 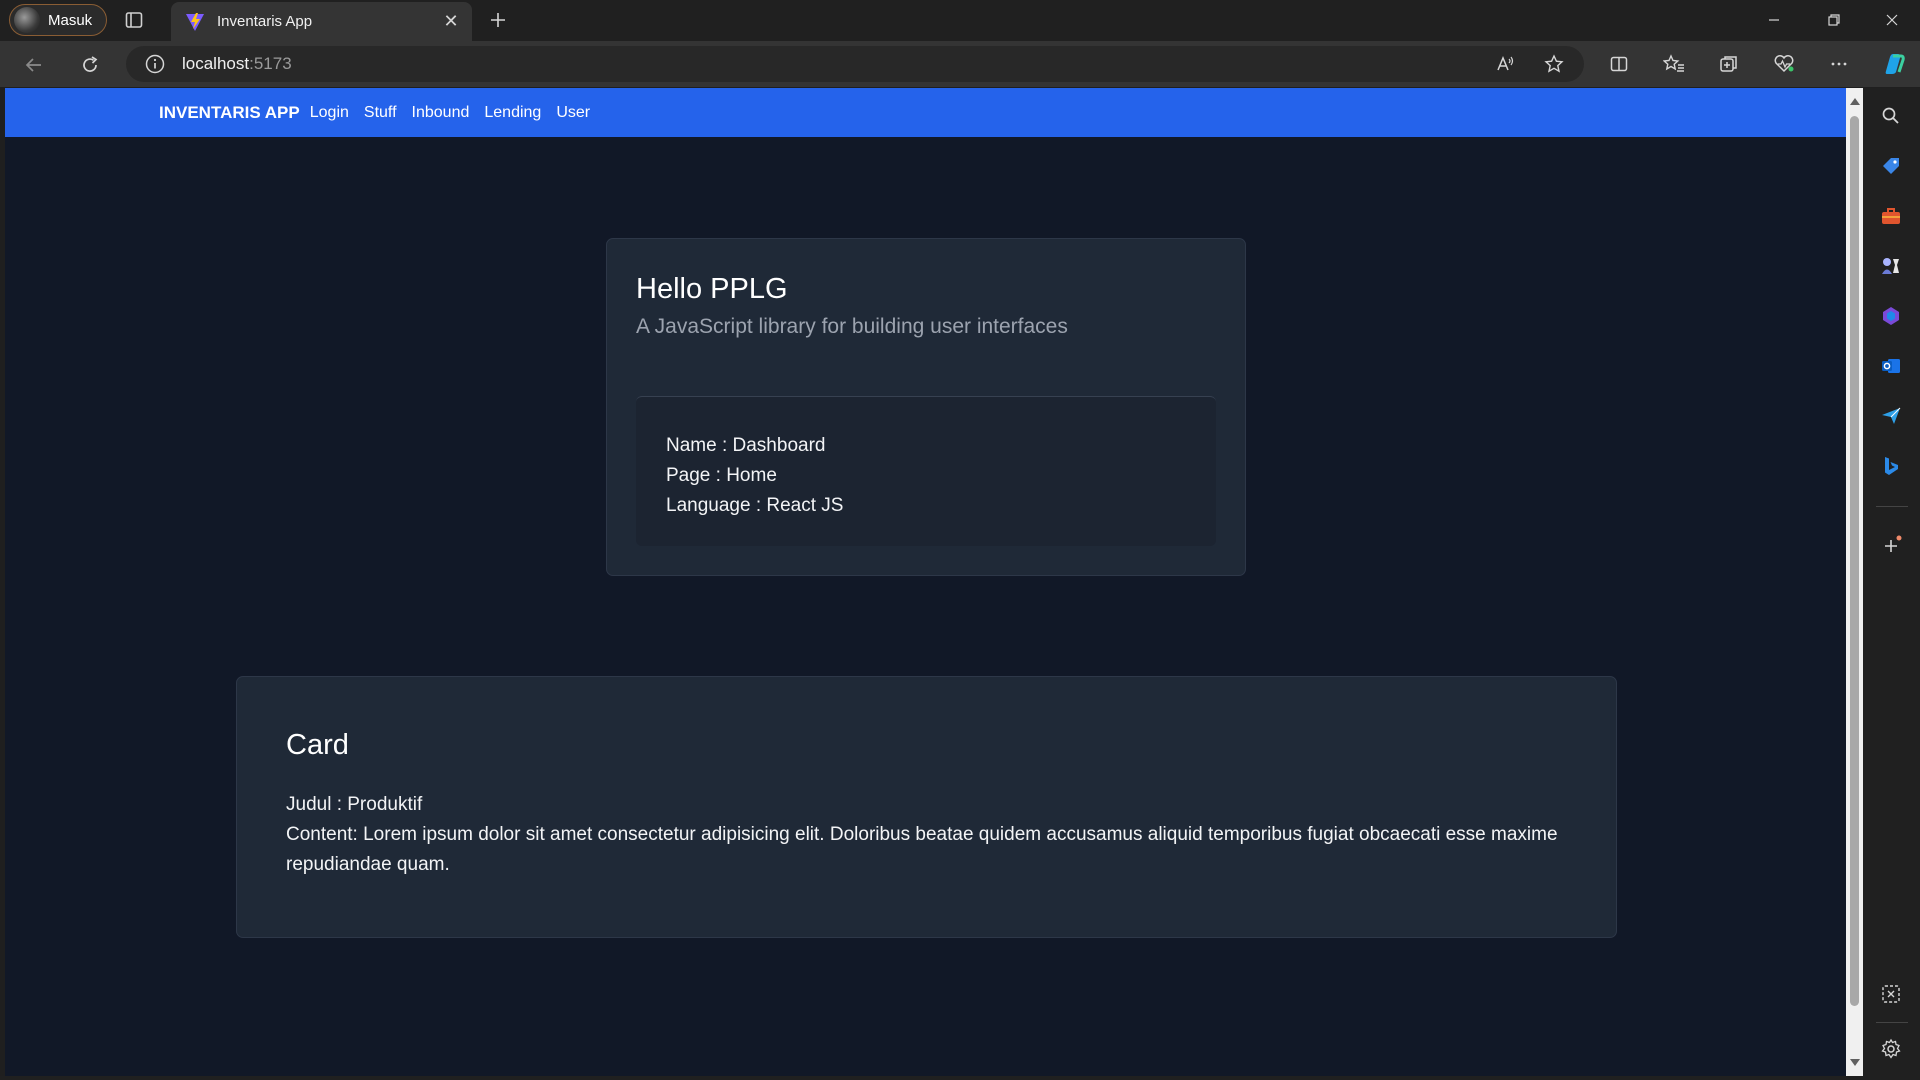 I want to click on tab-close-icon: ✕, so click(x=451, y=22).